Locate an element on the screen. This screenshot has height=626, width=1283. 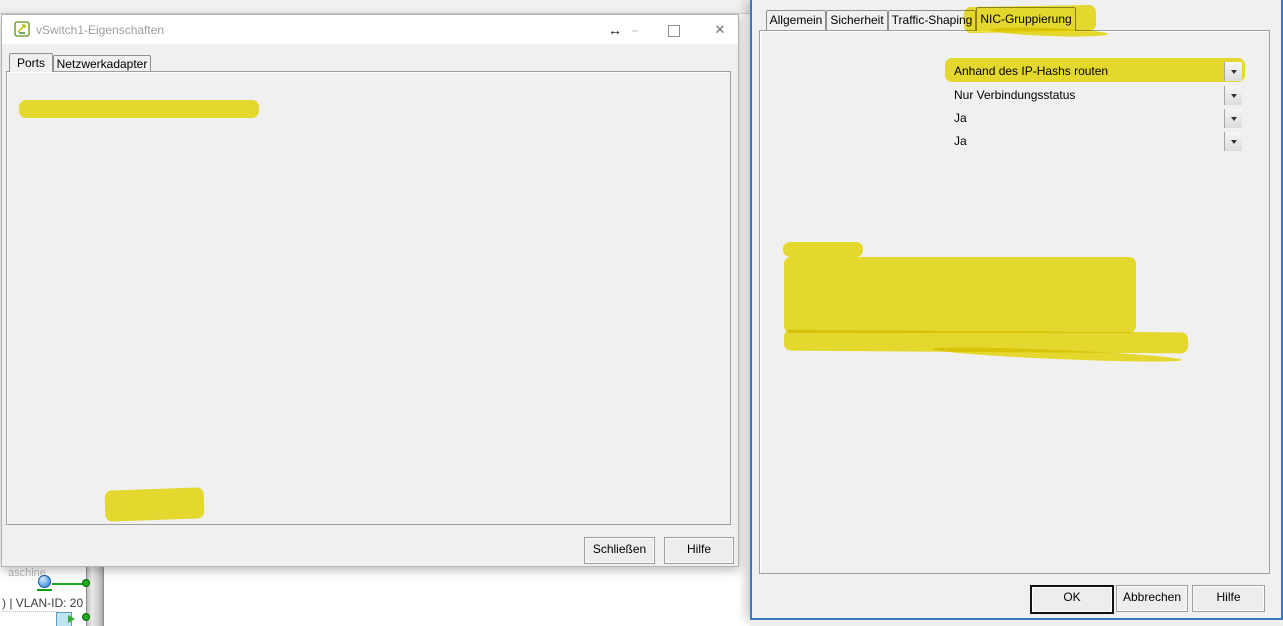
tab-netzwerkadapter: Netzwerkadapter is located at coordinates (102, 63).